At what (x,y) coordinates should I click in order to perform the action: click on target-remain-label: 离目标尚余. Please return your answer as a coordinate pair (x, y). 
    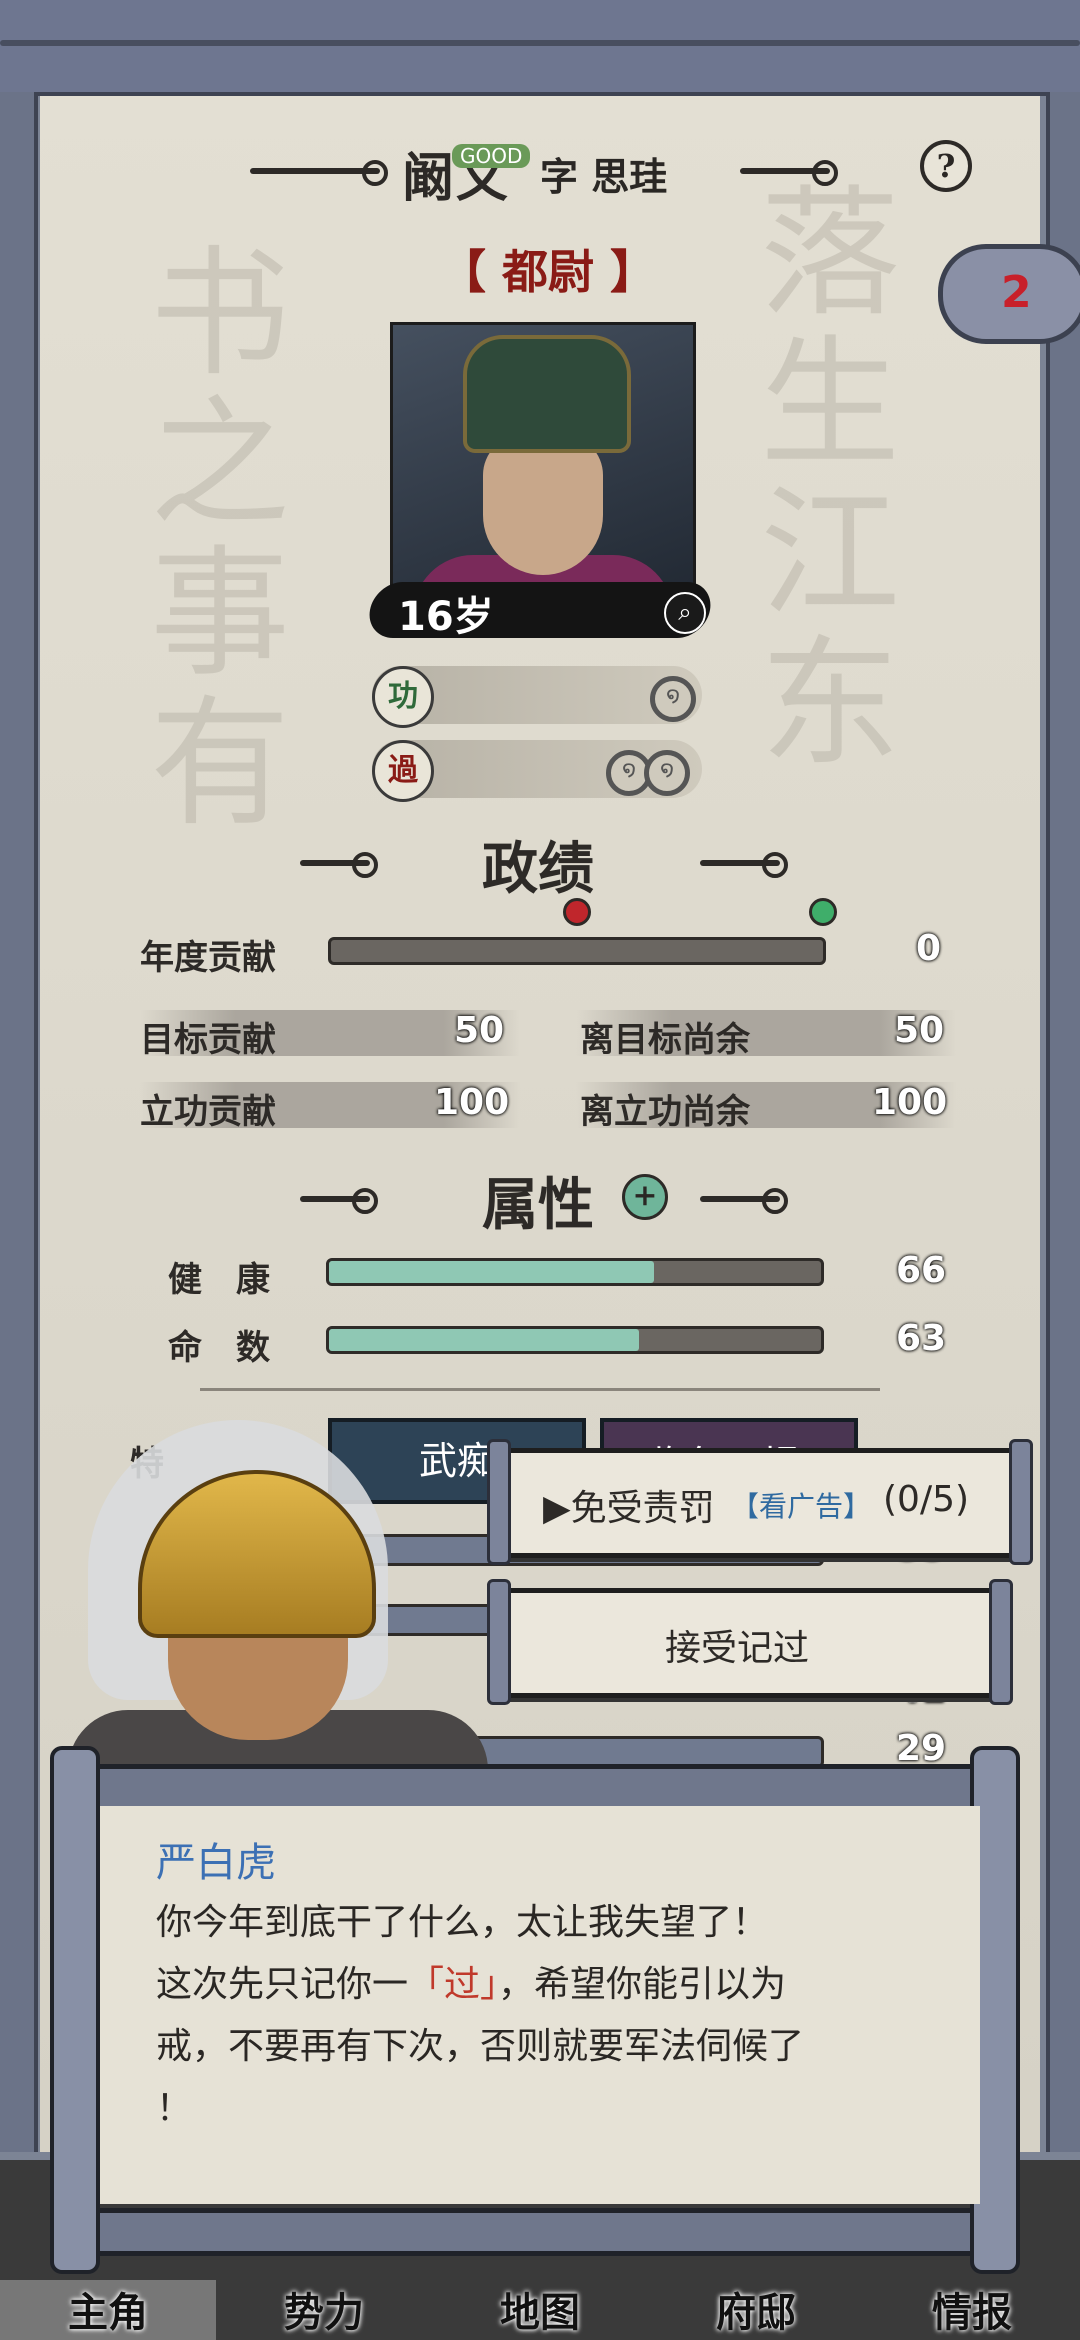
    Looking at the image, I should click on (665, 1040).